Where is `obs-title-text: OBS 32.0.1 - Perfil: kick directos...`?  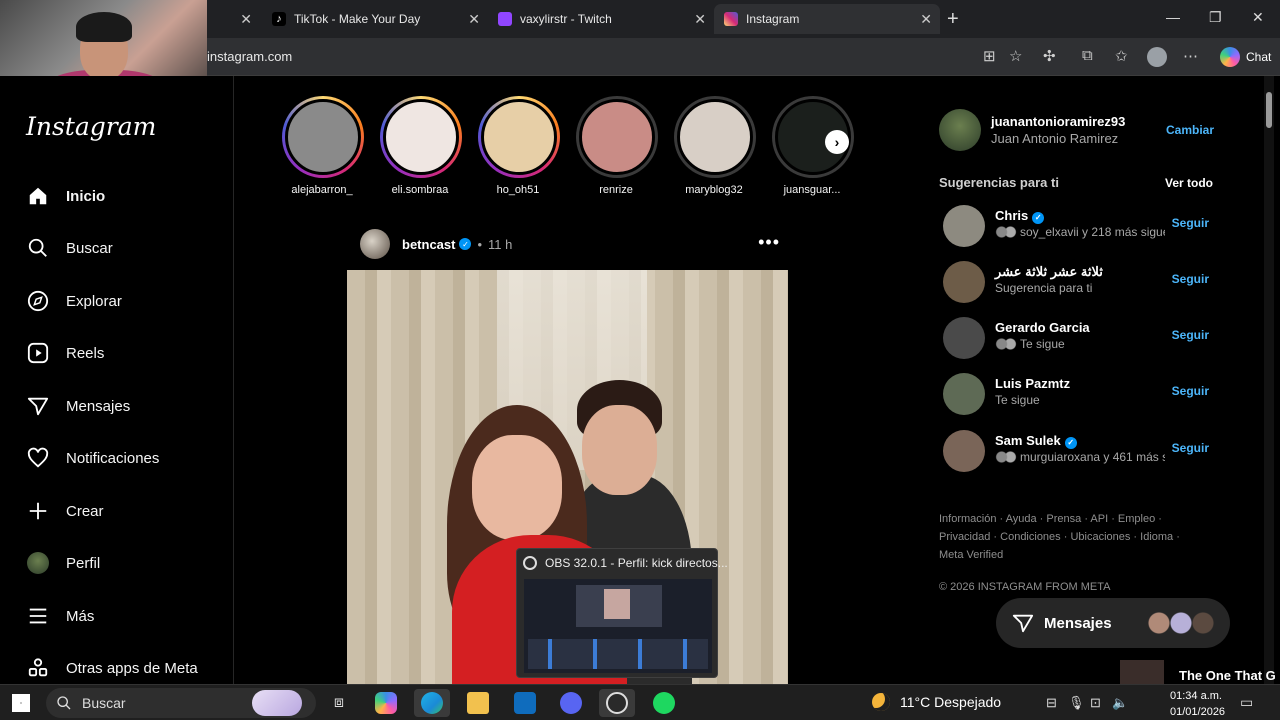
obs-title-text: OBS 32.0.1 - Perfil: kick directos... is located at coordinates (636, 563).